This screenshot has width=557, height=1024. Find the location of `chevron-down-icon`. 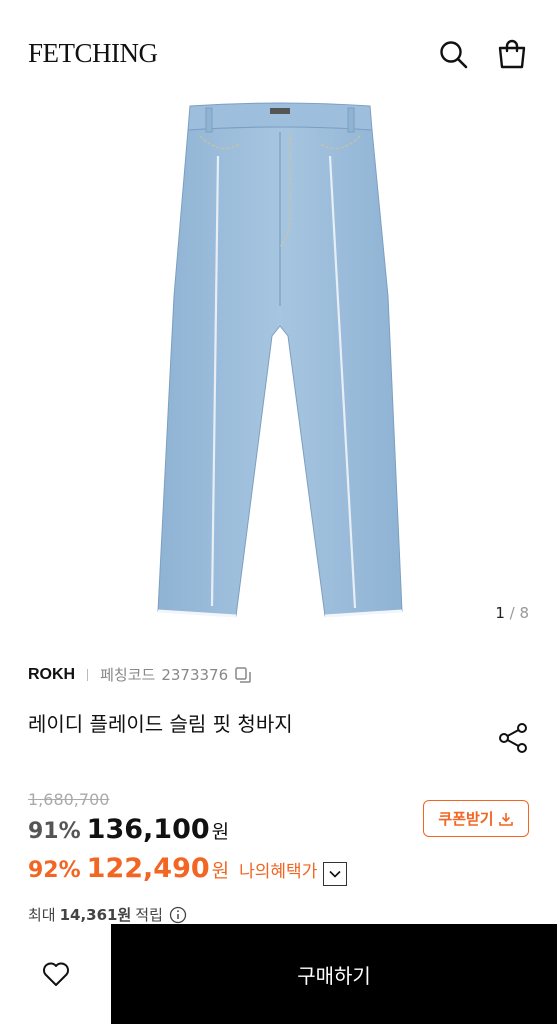

chevron-down-icon is located at coordinates (335, 874).